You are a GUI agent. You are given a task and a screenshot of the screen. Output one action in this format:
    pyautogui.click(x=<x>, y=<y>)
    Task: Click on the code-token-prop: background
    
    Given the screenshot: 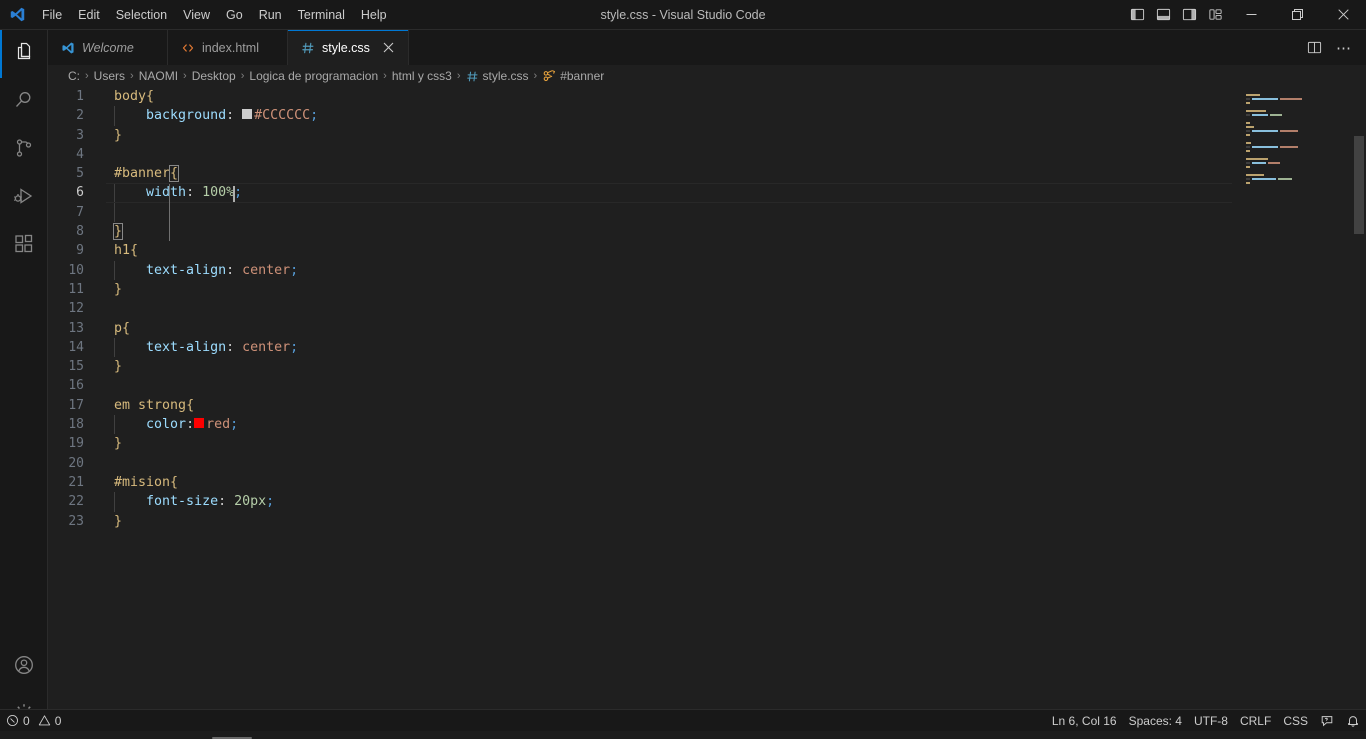 What is the action you would take?
    pyautogui.click(x=186, y=116)
    